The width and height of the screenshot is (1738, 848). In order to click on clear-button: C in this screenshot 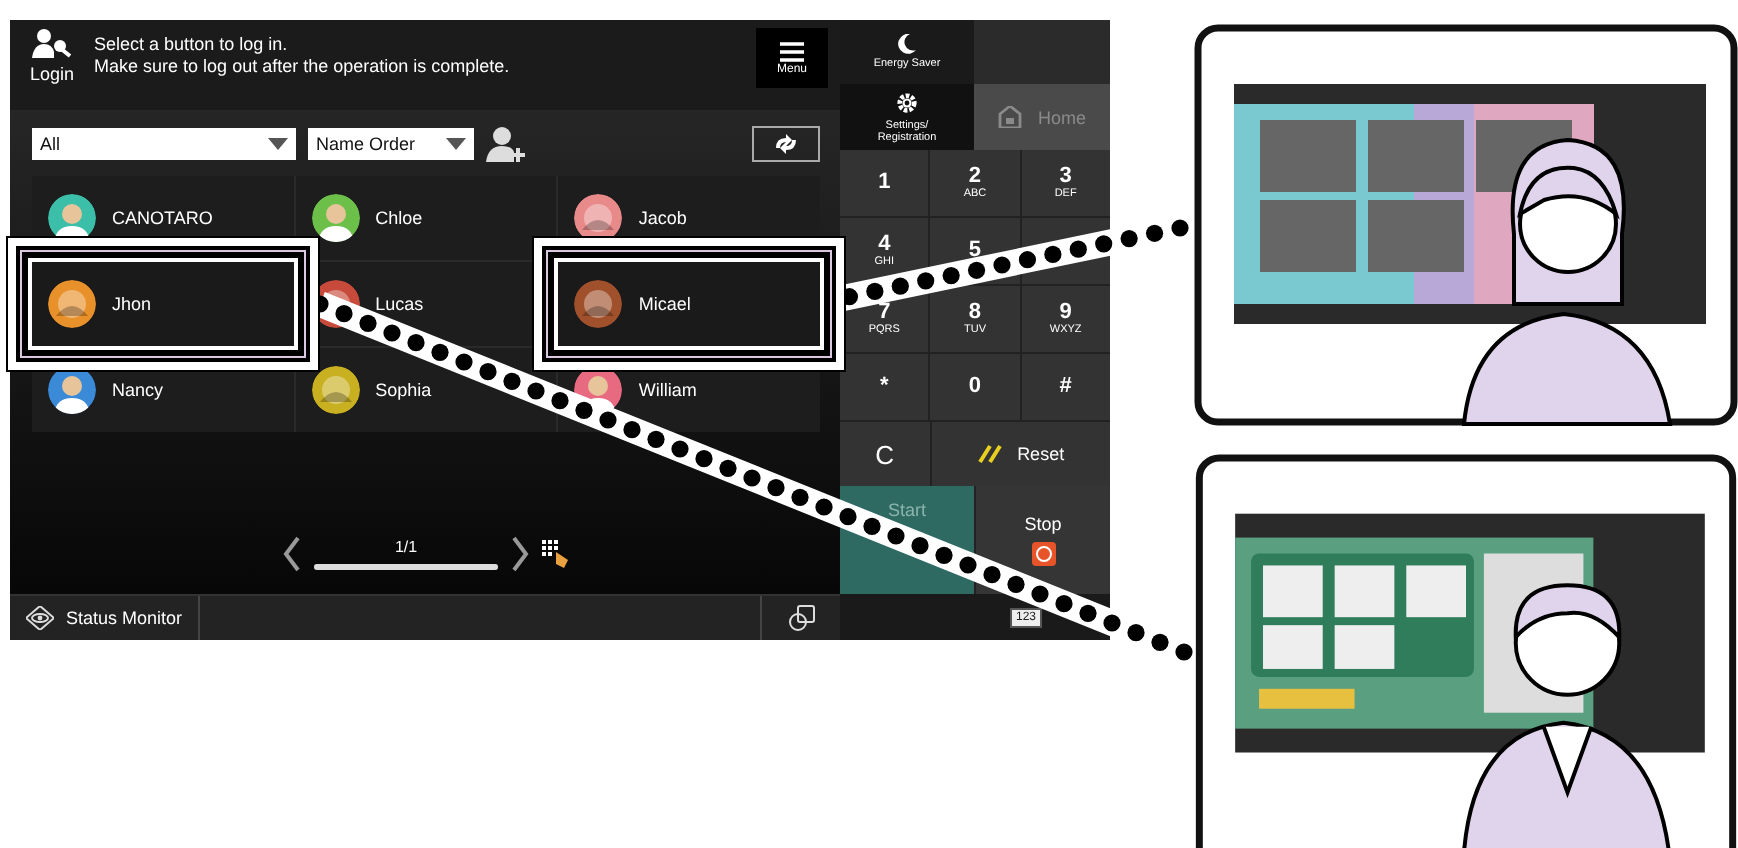, I will do `click(885, 454)`.